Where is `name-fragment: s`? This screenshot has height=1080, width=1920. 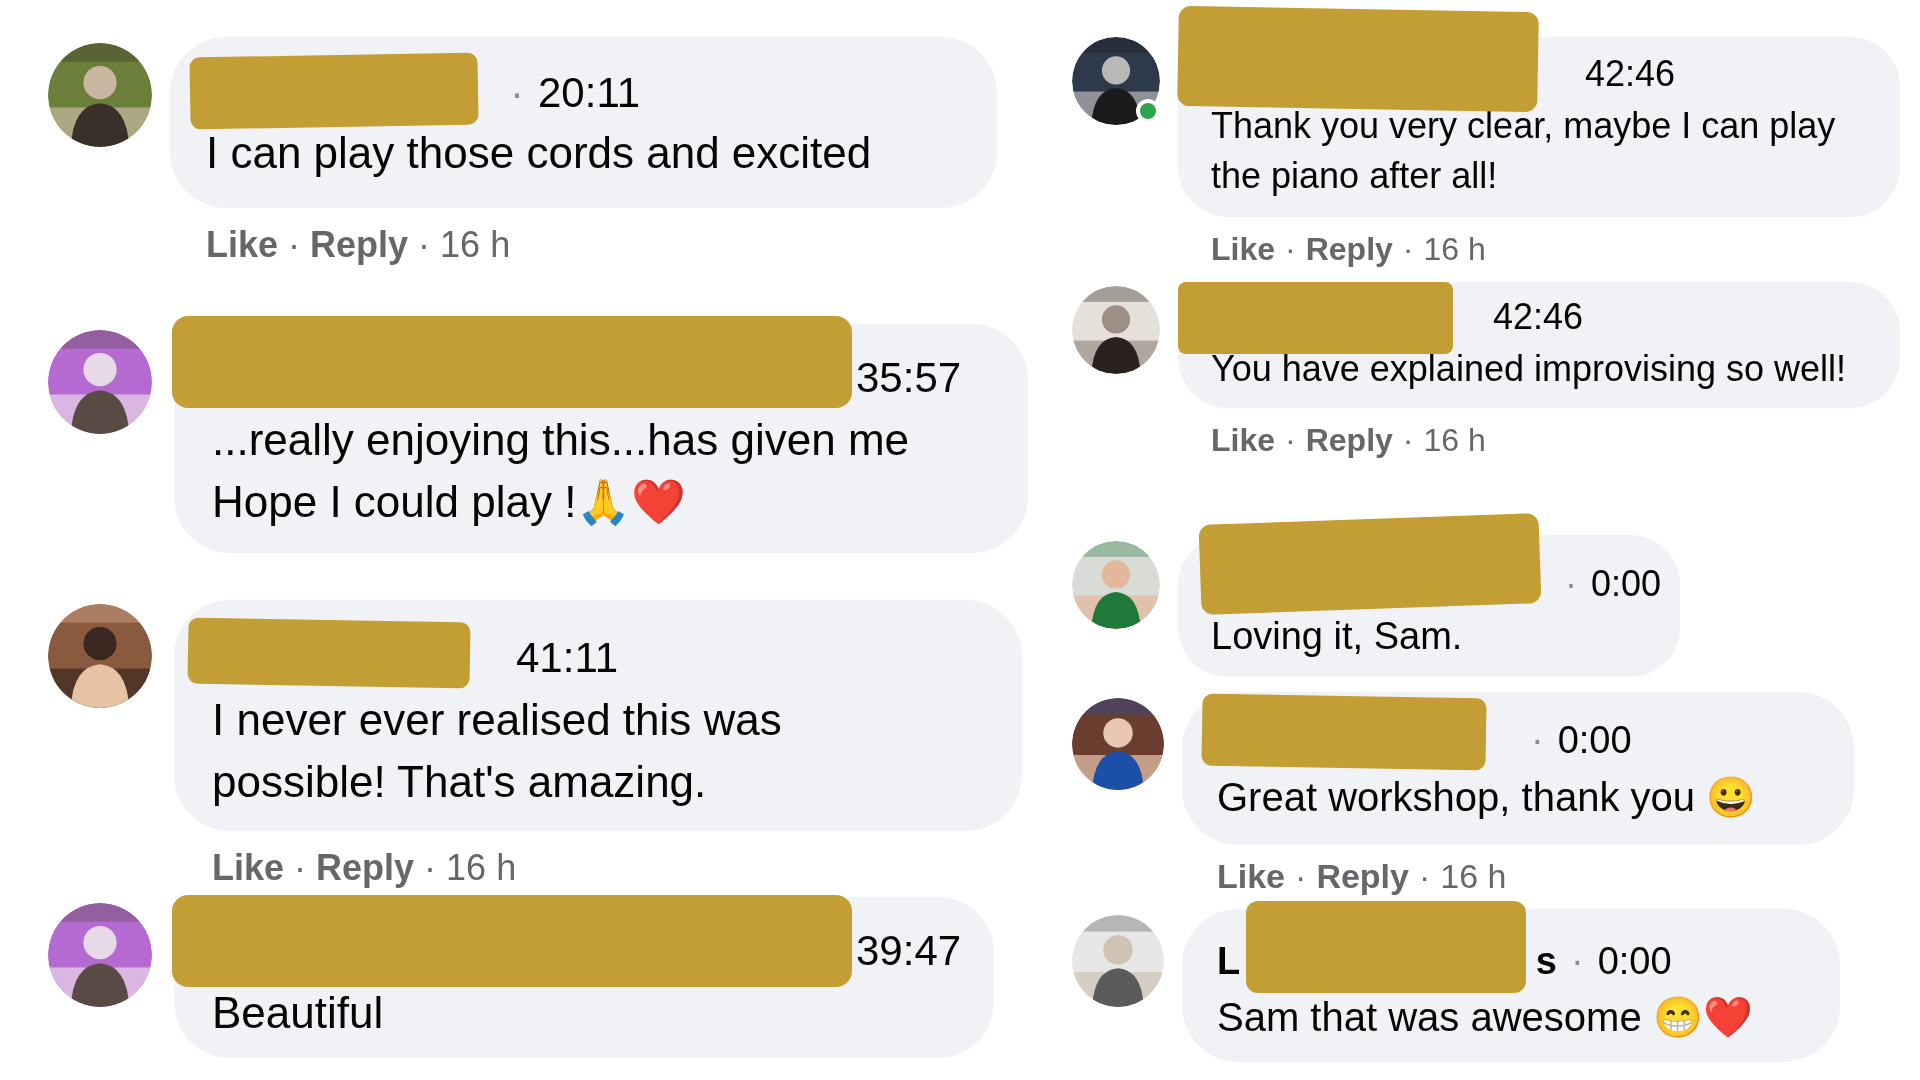
name-fragment: s is located at coordinates (1546, 961).